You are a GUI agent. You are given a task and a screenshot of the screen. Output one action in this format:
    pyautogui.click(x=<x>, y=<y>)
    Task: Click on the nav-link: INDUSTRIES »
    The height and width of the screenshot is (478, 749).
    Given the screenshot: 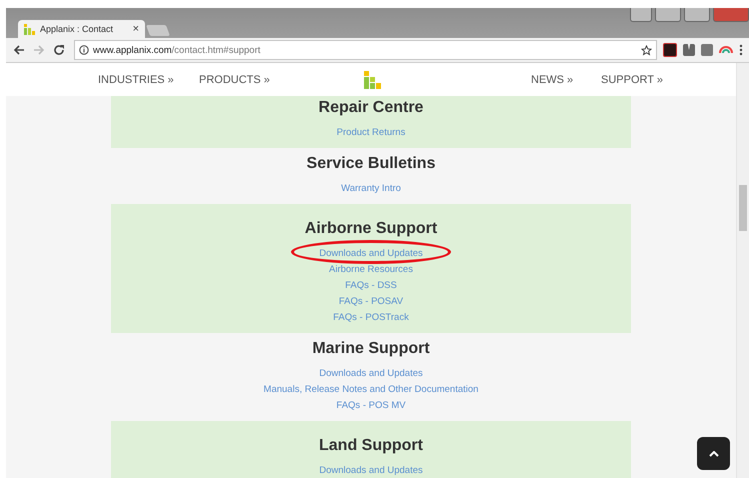 What is the action you would take?
    pyautogui.click(x=136, y=80)
    